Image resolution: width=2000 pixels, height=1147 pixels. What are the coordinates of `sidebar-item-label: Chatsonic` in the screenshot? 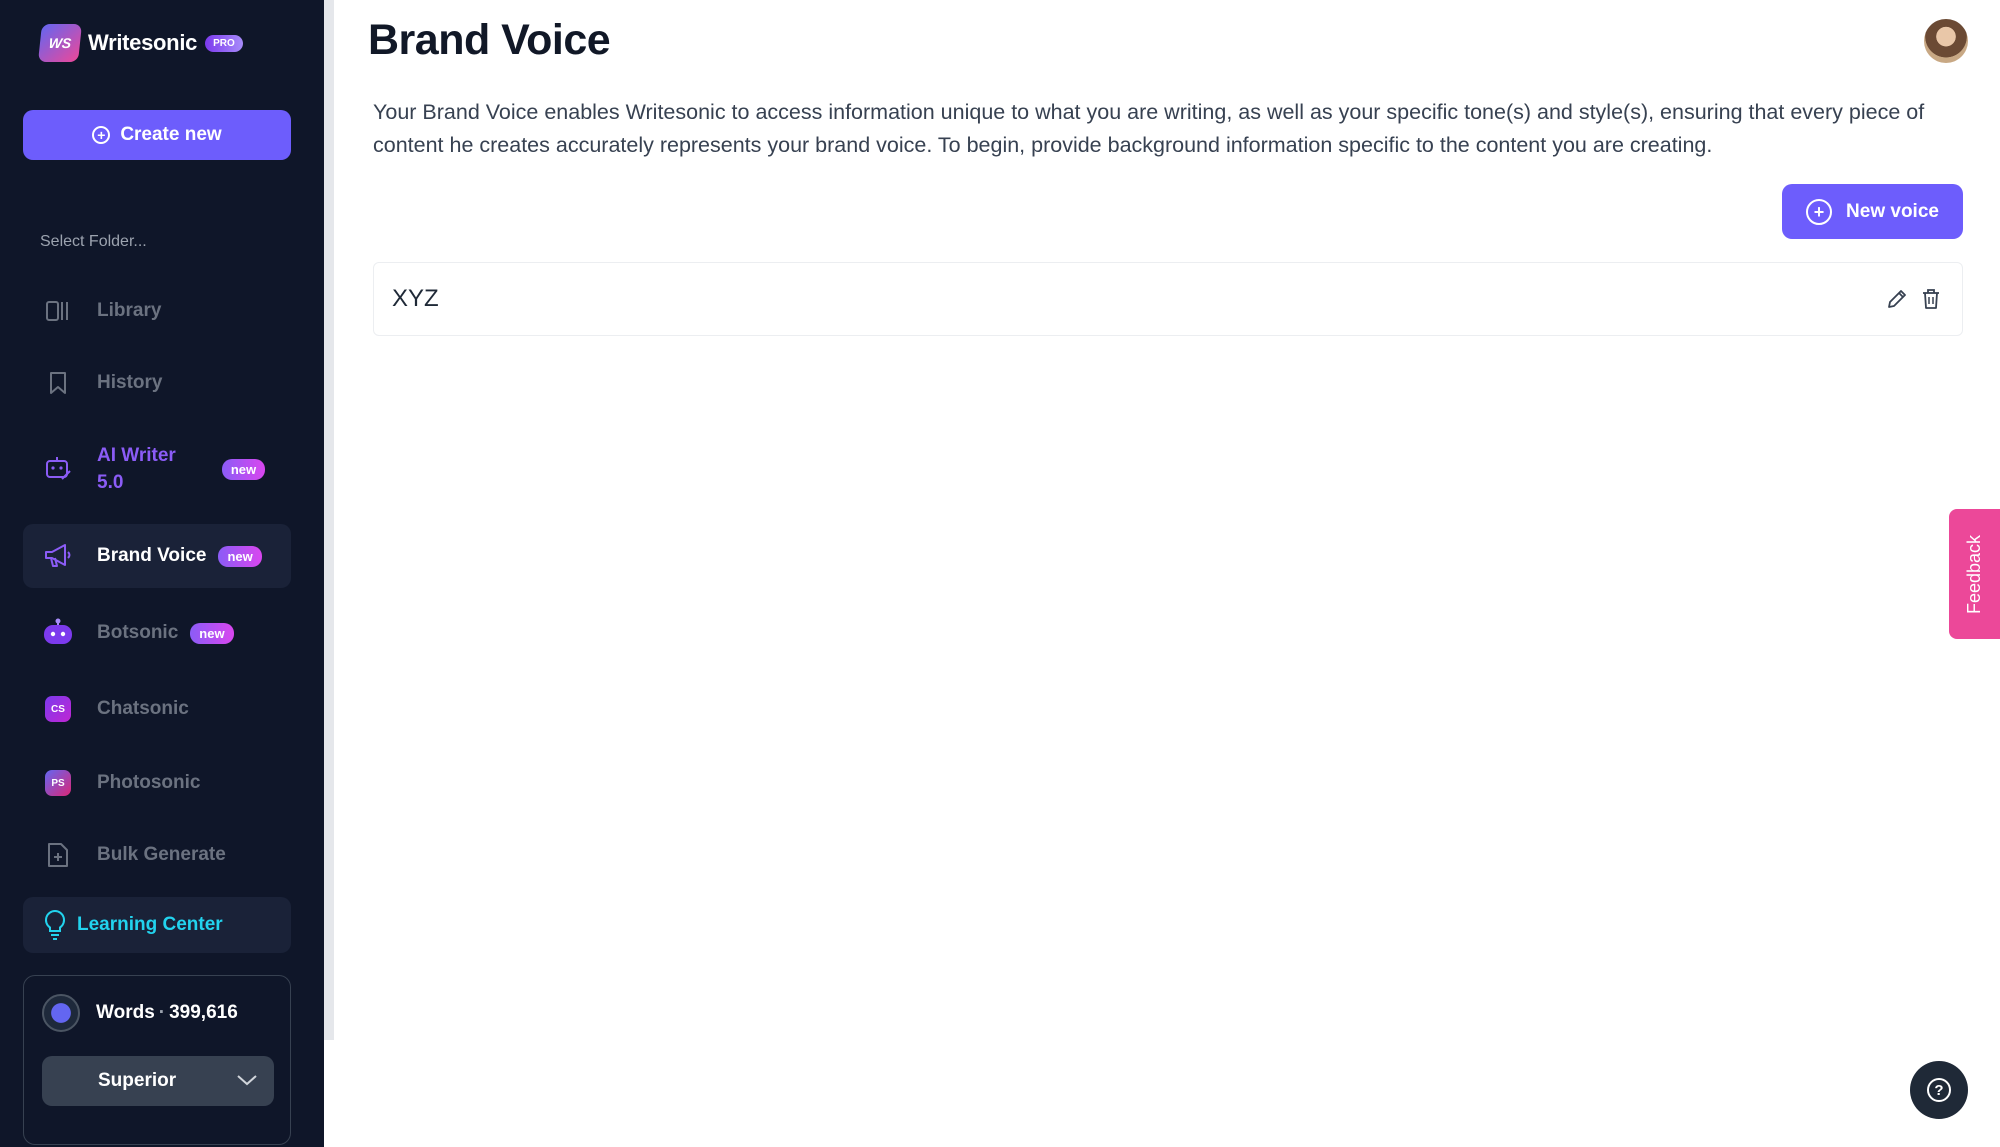 It's located at (143, 708).